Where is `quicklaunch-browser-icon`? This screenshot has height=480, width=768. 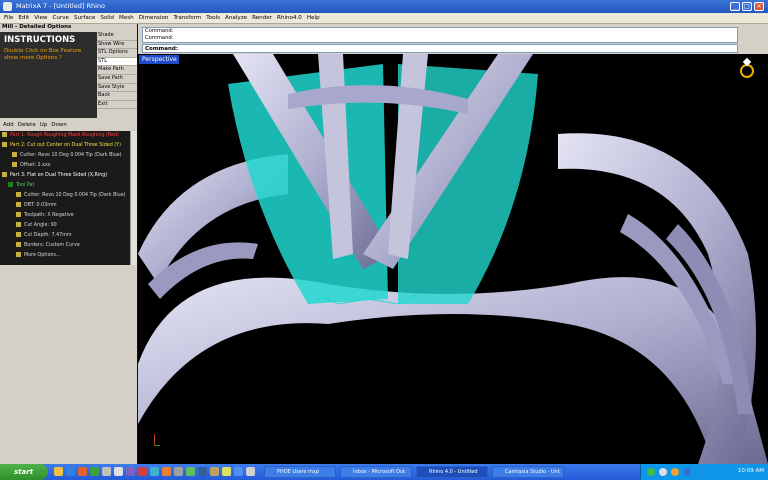
quicklaunch-browser-icon is located at coordinates (70, 471).